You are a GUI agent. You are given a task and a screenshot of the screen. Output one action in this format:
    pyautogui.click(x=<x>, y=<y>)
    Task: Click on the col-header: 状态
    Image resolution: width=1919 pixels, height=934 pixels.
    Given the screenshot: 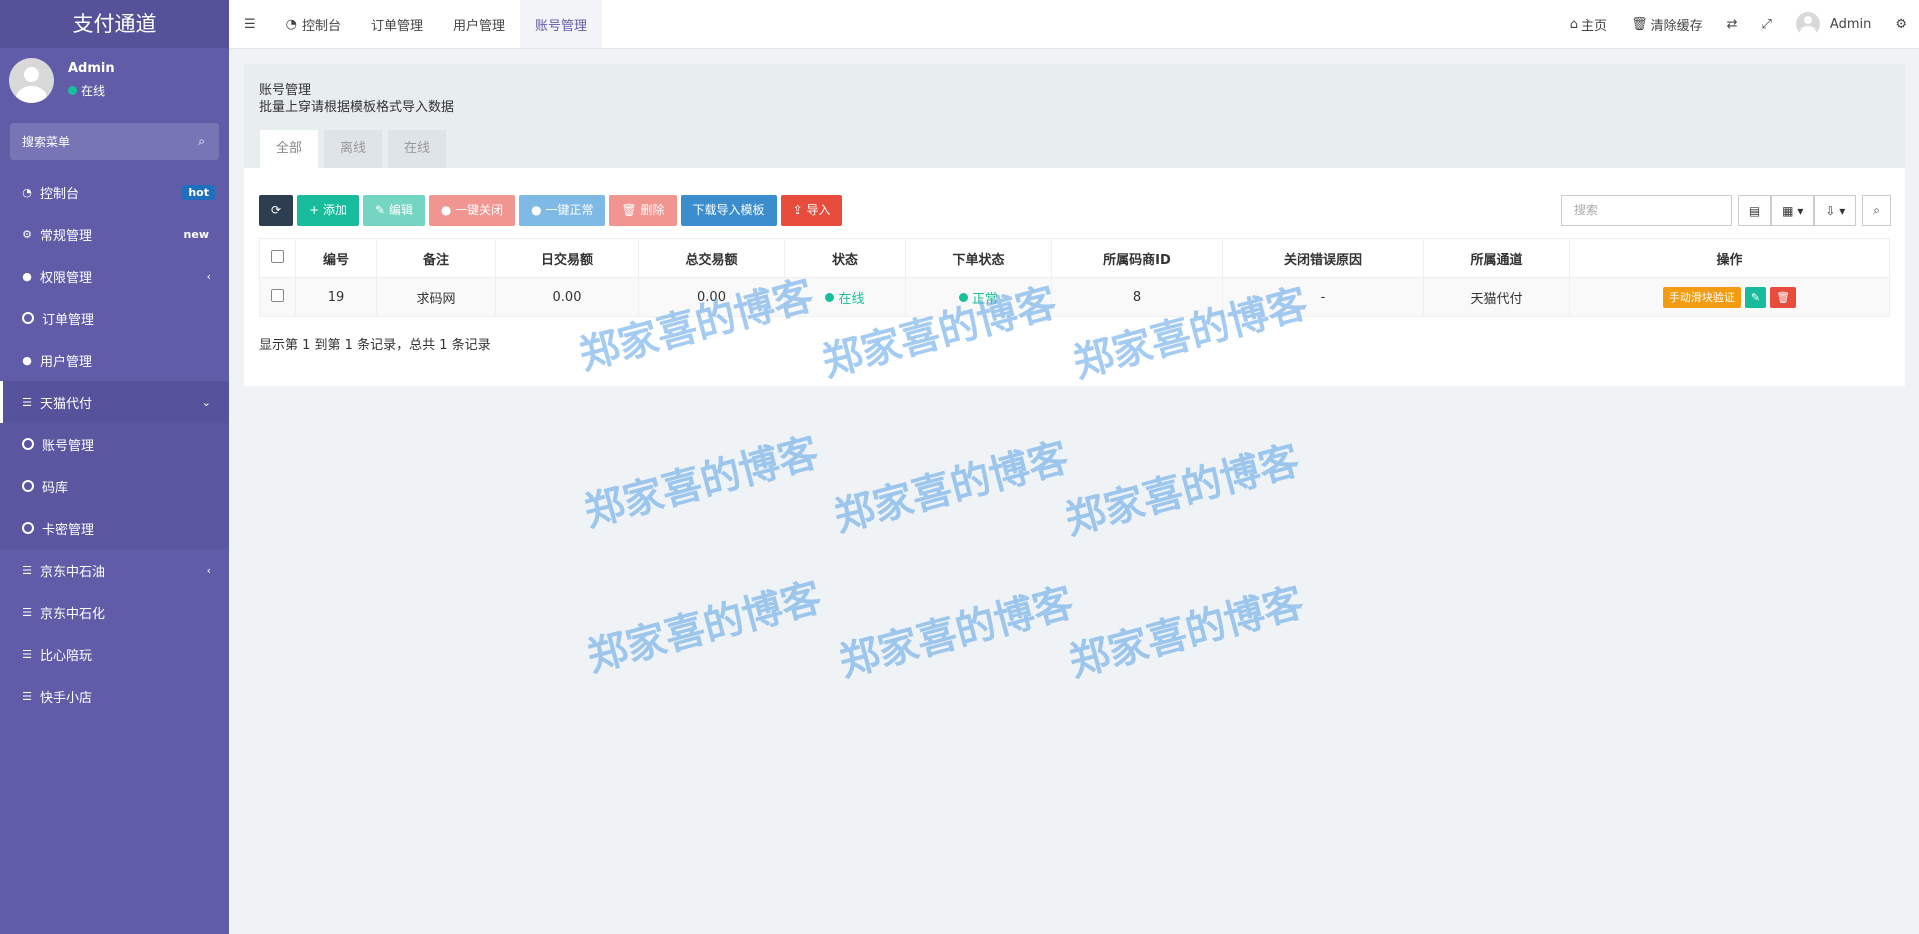 What is the action you would take?
    pyautogui.click(x=845, y=258)
    